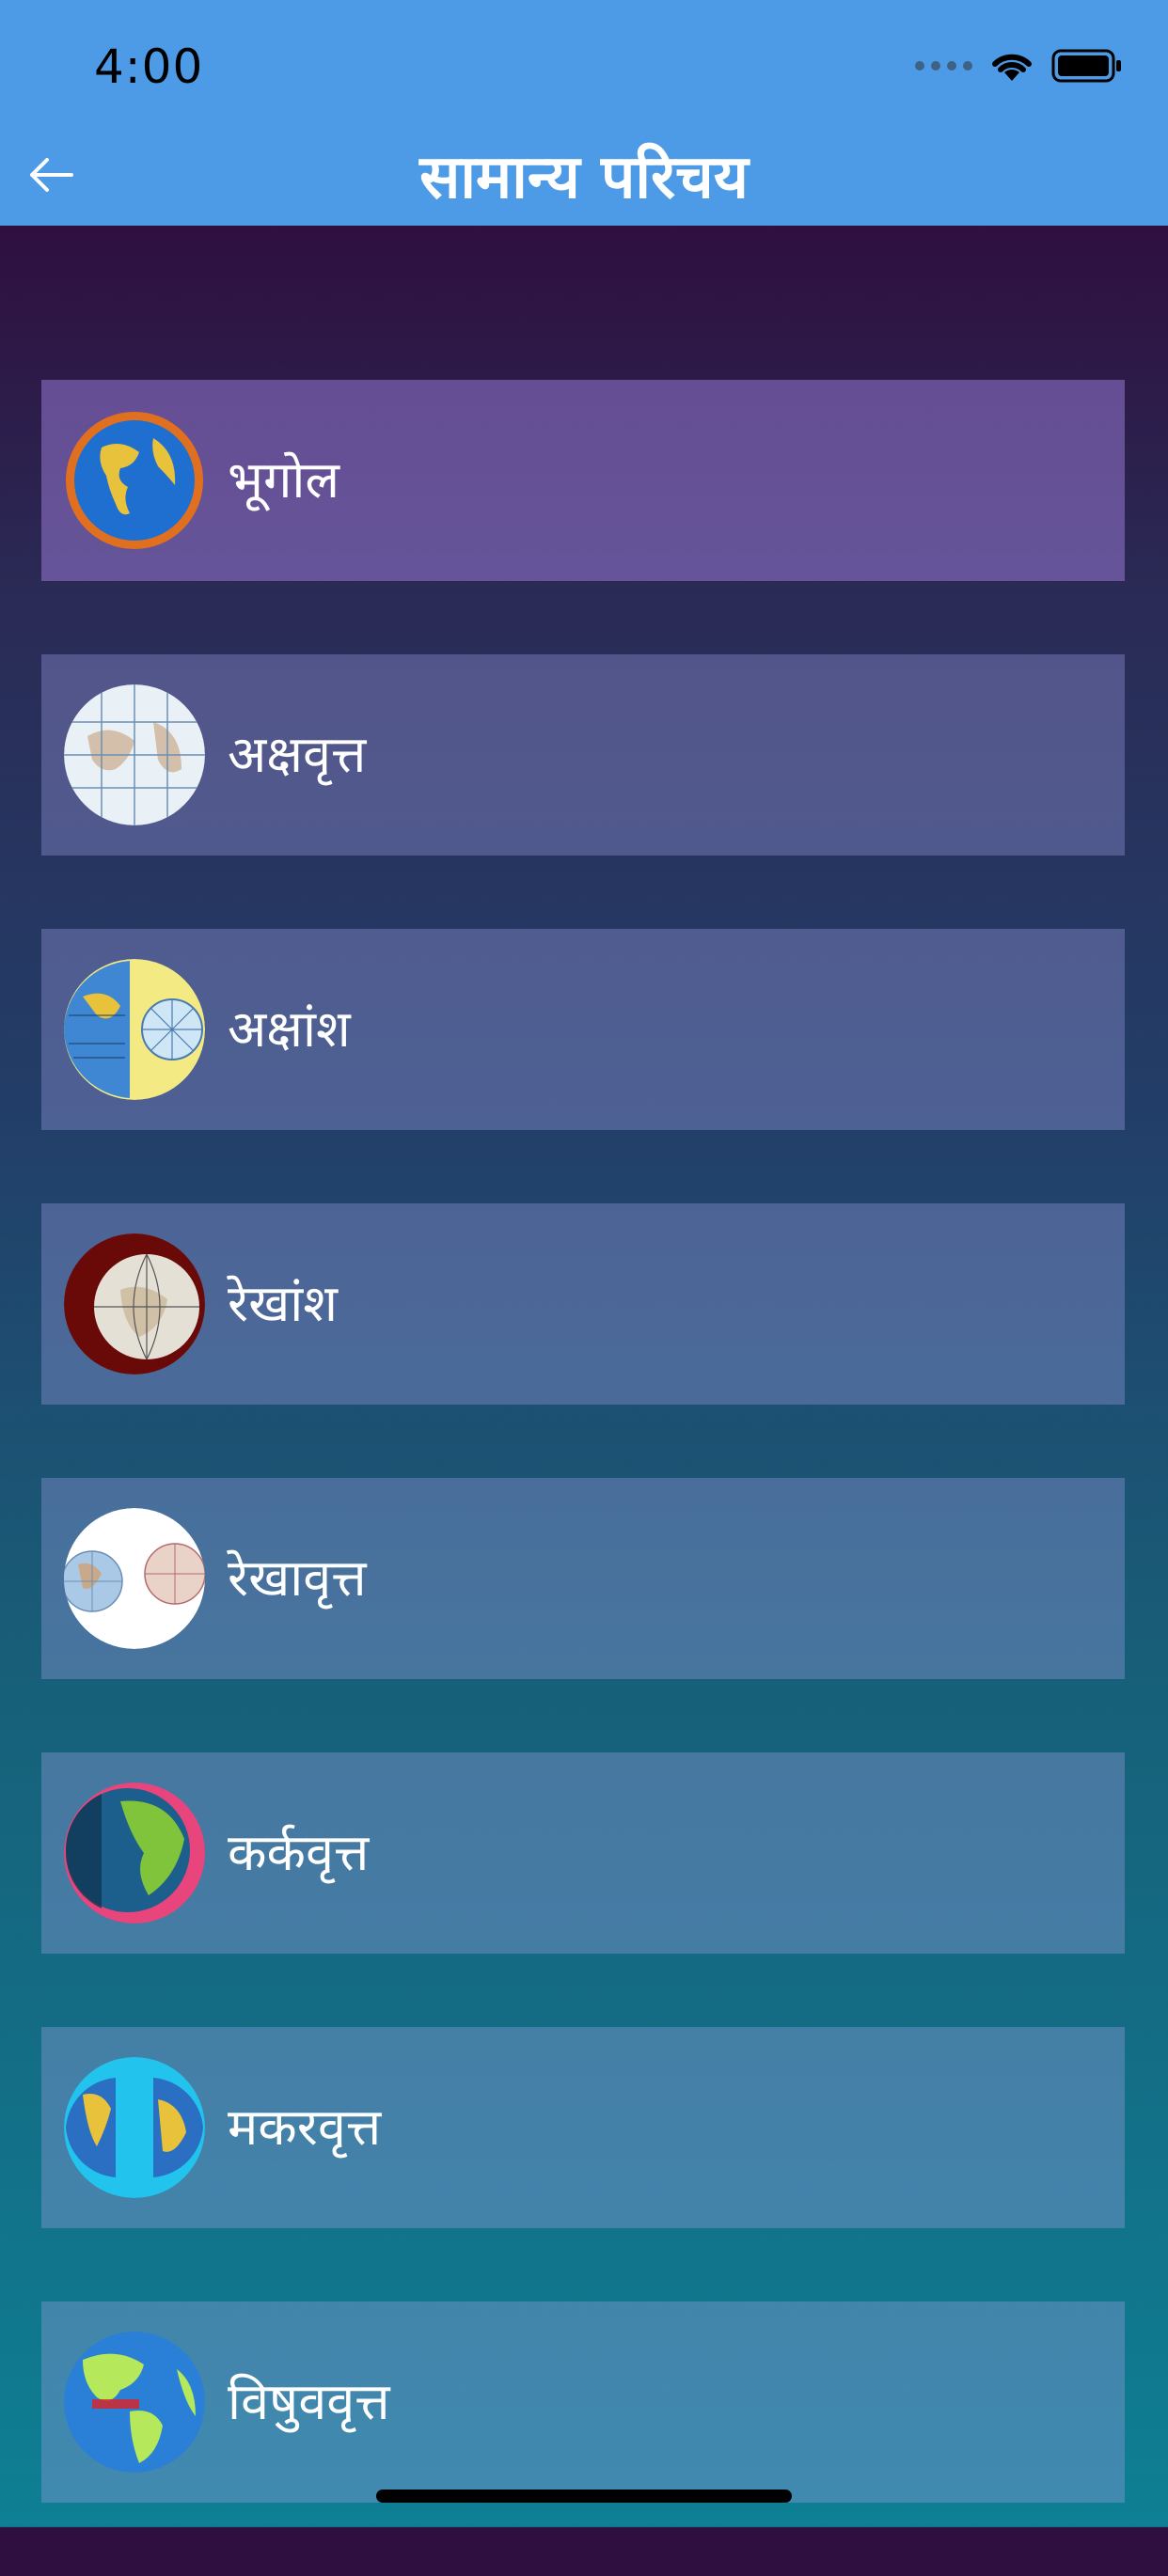  What do you see at coordinates (584, 177) in the screenshot?
I see `page-title: सामान्य परिचय` at bounding box center [584, 177].